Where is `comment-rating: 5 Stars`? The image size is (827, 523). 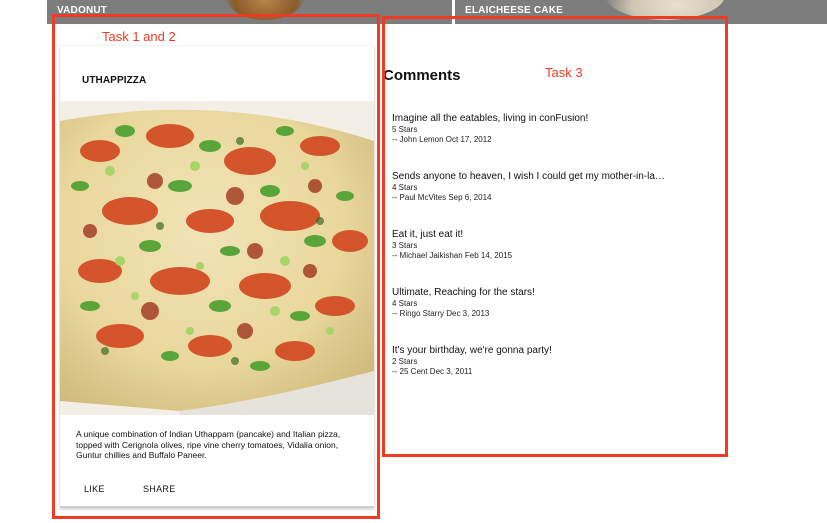
comment-rating: 5 Stars is located at coordinates (405, 129).